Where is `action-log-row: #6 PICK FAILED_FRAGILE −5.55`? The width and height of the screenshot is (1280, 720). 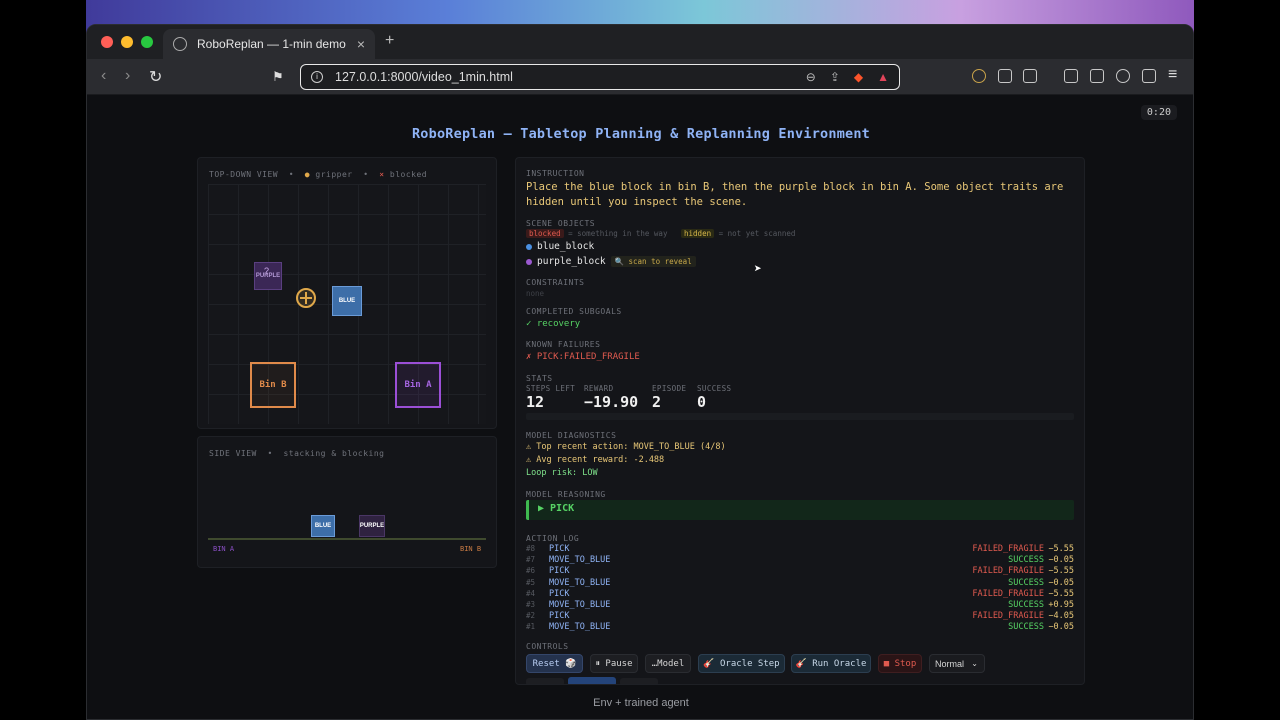
action-log-row: #6 PICK FAILED_FRAGILE −5.55 is located at coordinates (800, 571).